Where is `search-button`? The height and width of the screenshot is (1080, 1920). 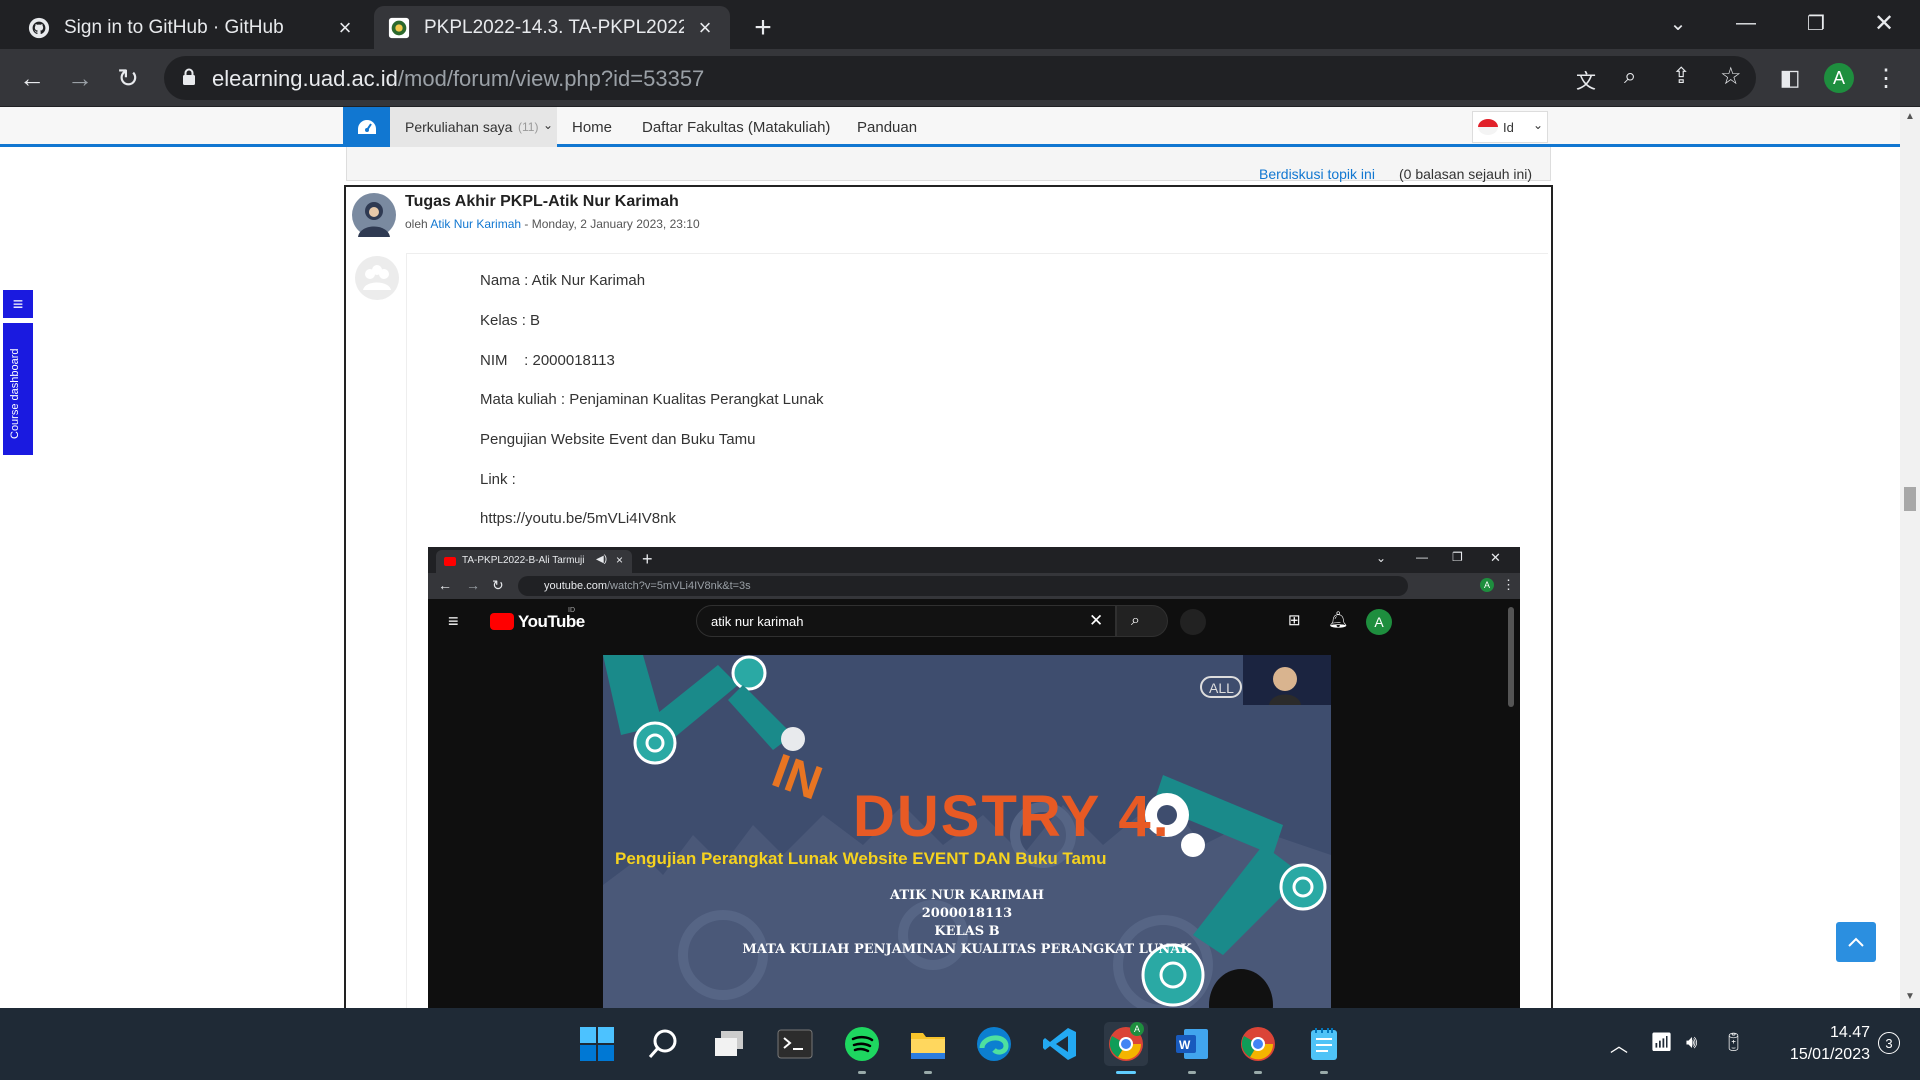
search-button is located at coordinates (663, 1044).